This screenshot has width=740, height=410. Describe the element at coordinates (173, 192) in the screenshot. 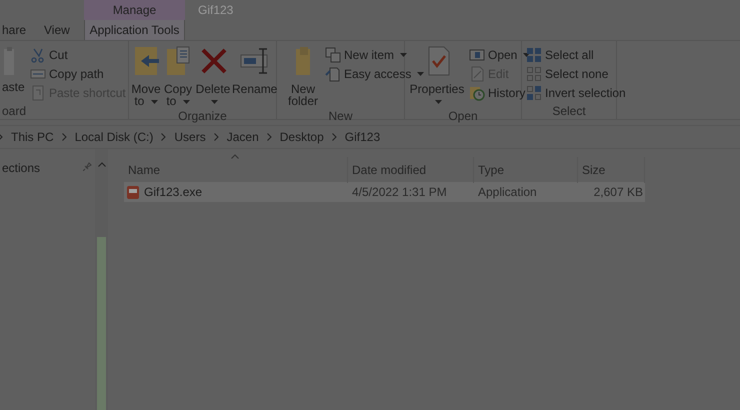

I see `file-name: Gif123.exe` at that location.